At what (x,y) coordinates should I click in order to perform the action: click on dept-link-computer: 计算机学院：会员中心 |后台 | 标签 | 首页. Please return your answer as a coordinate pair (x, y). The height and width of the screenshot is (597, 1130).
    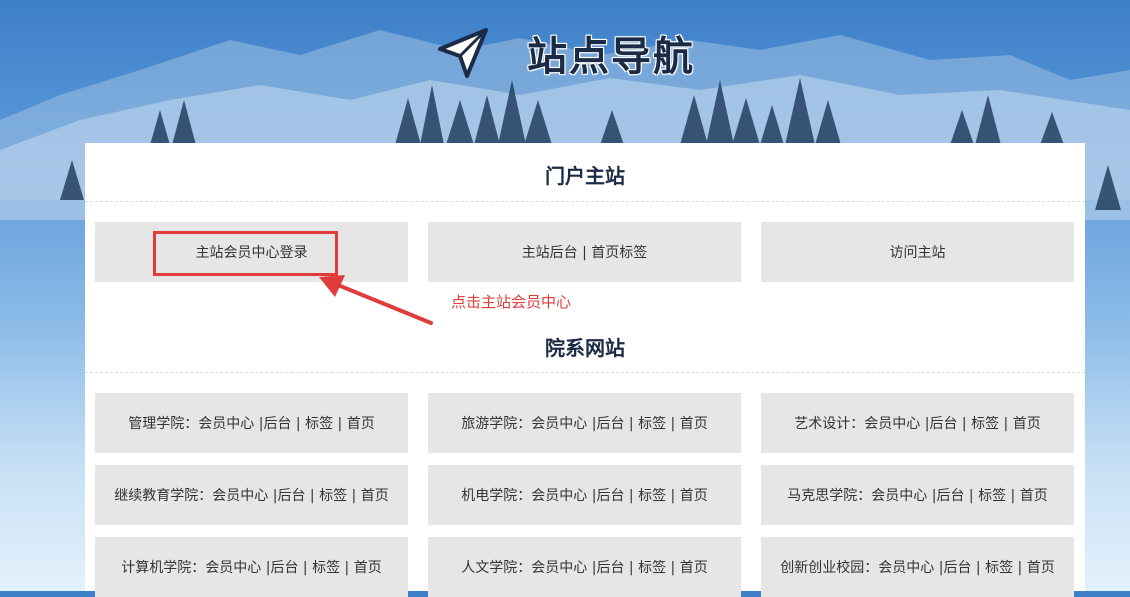
    Looking at the image, I should click on (251, 567).